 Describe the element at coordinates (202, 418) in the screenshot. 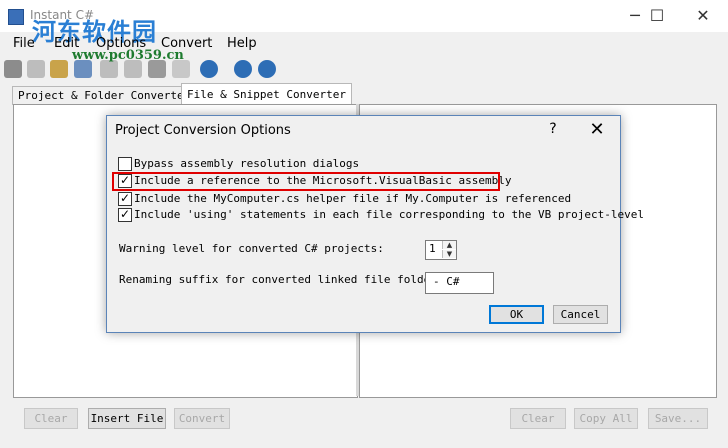

I see `convert-button: Convert` at that location.